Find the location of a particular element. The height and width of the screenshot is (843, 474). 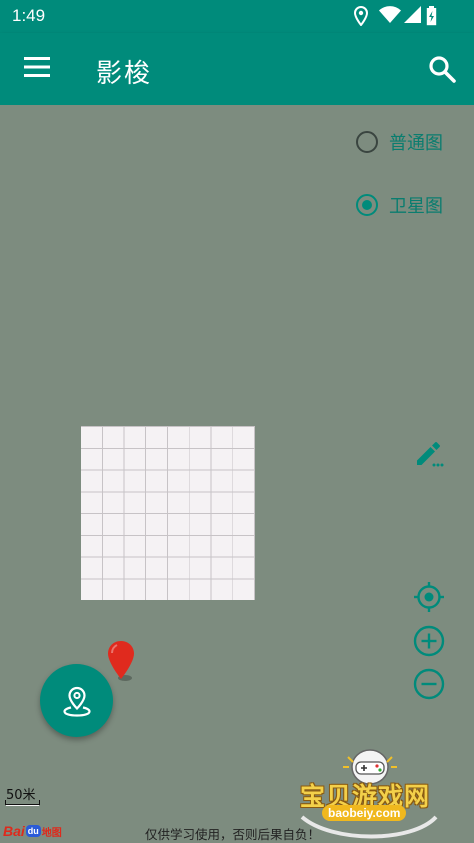

status-bar: 1:49 is located at coordinates (237, 16).